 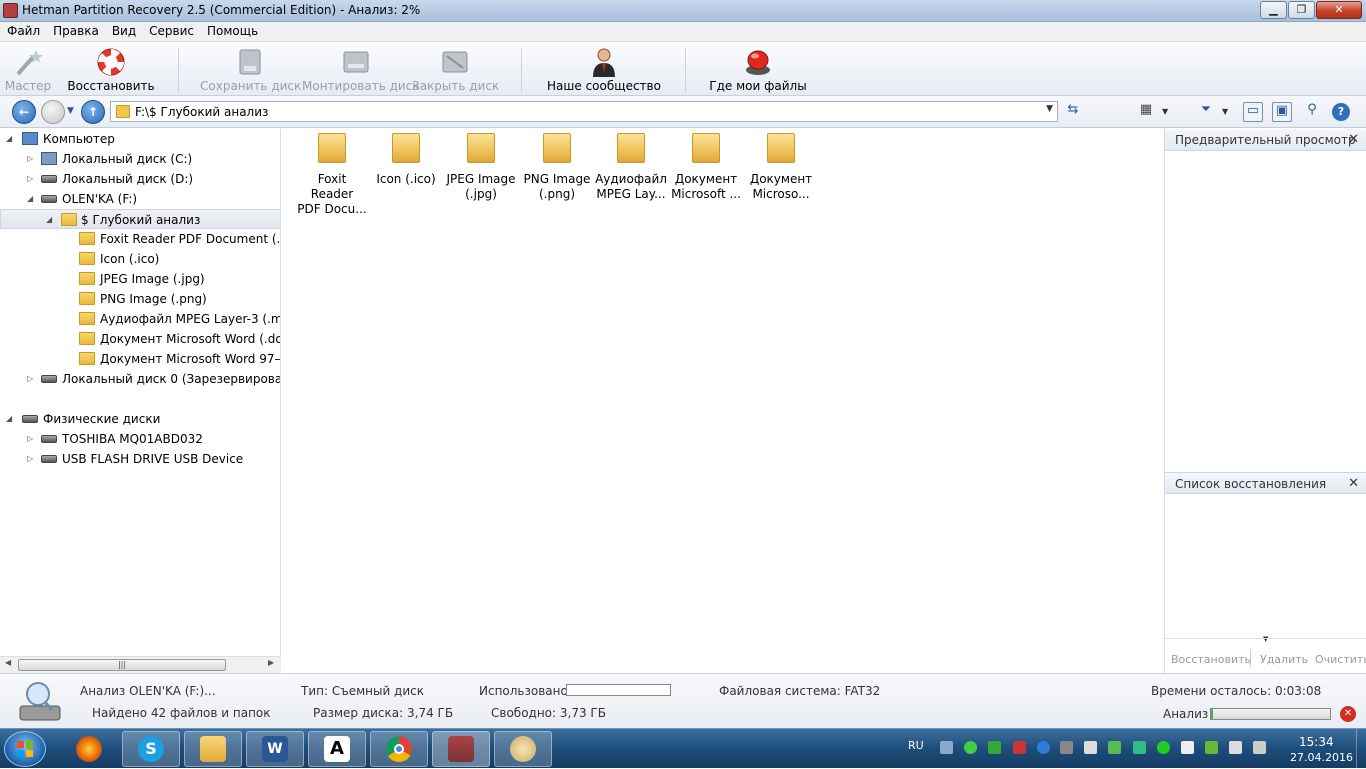 I want to click on taskbar-word: W, so click(x=275, y=749).